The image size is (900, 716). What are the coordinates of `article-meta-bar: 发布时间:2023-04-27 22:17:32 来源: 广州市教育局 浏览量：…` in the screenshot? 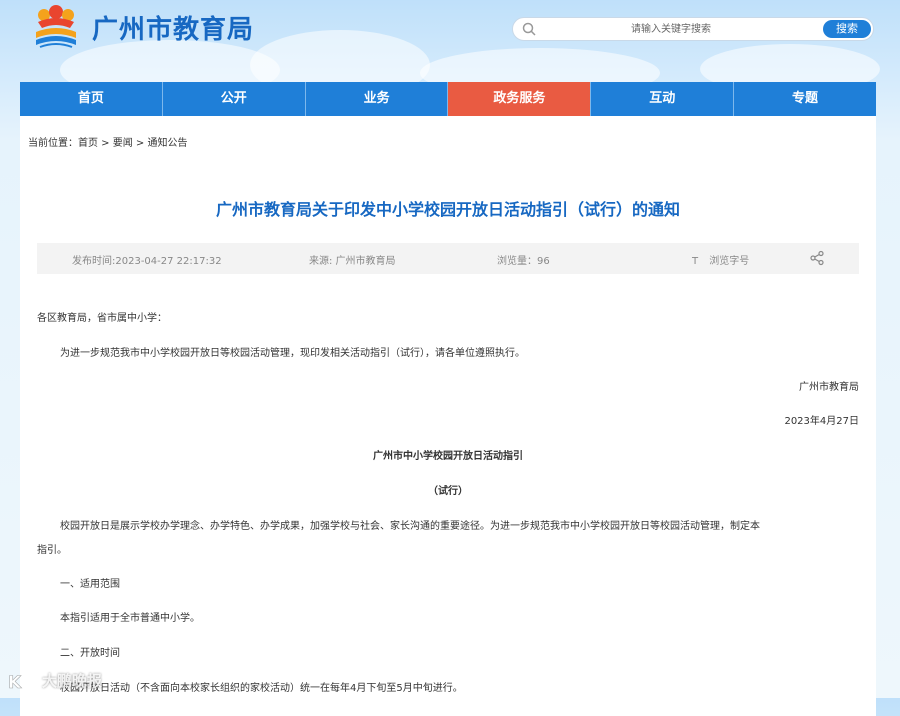 It's located at (448, 258).